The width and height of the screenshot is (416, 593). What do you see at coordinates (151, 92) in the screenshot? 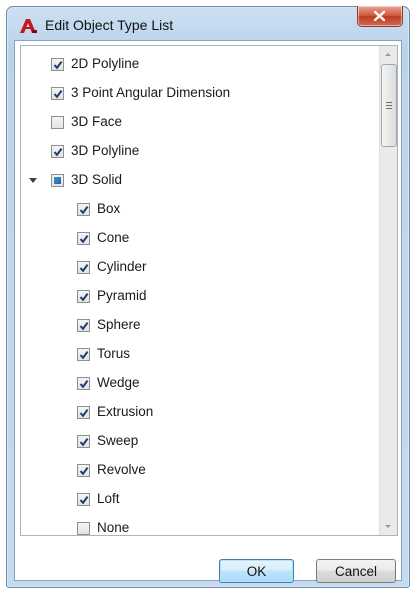
I see `tree-item-label: 3 Point Angular Dimension` at bounding box center [151, 92].